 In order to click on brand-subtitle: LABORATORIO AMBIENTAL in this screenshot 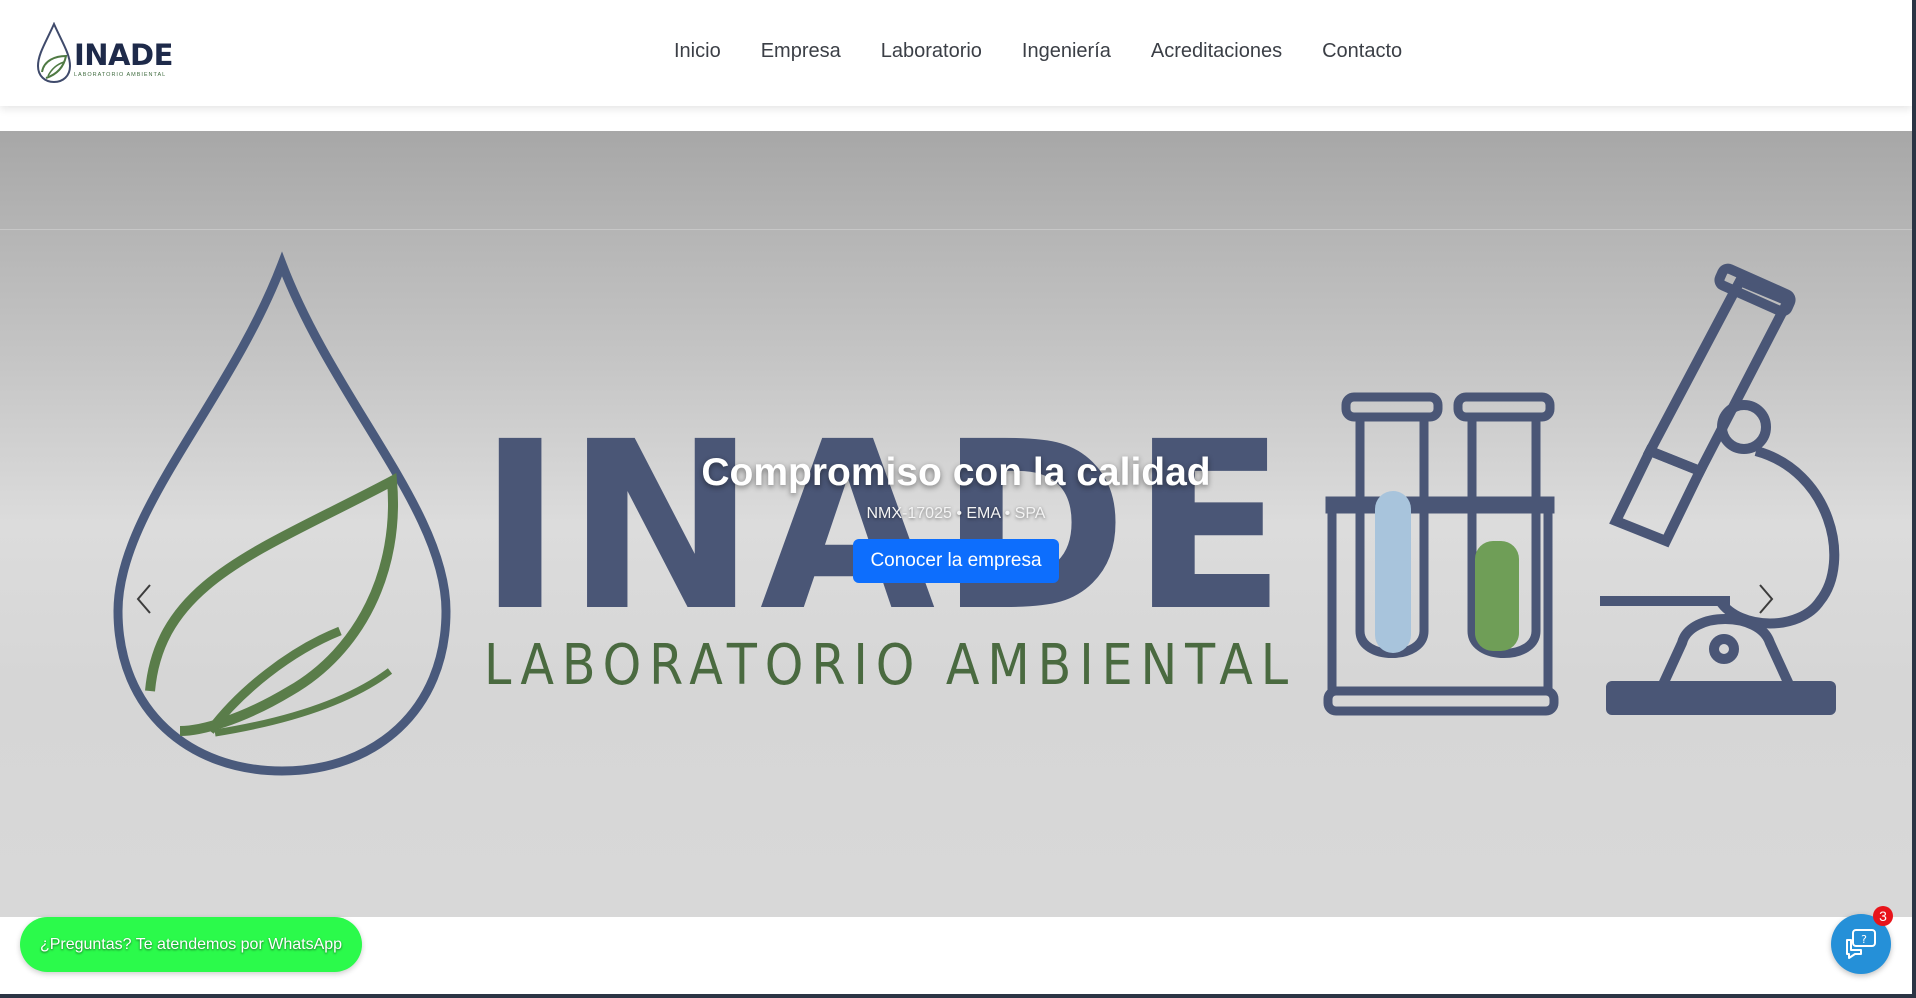, I will do `click(120, 75)`.